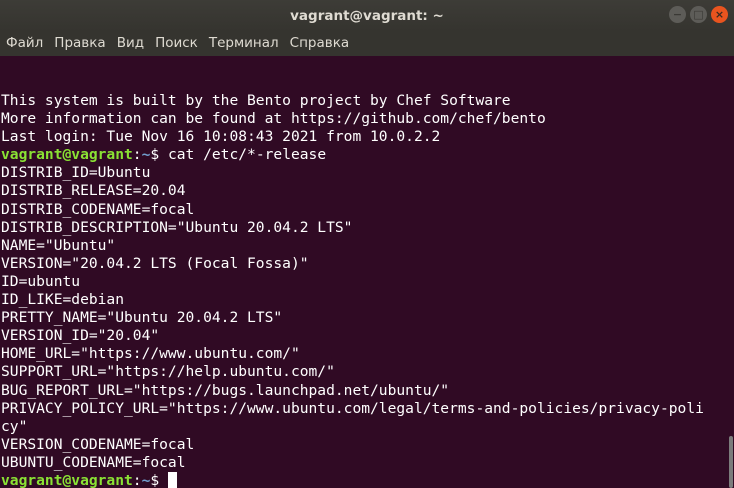 The image size is (734, 488). Describe the element at coordinates (142, 318) in the screenshot. I see `output-text: PRETTY_NAME="Ubuntu 20.04.2 LTS"` at that location.